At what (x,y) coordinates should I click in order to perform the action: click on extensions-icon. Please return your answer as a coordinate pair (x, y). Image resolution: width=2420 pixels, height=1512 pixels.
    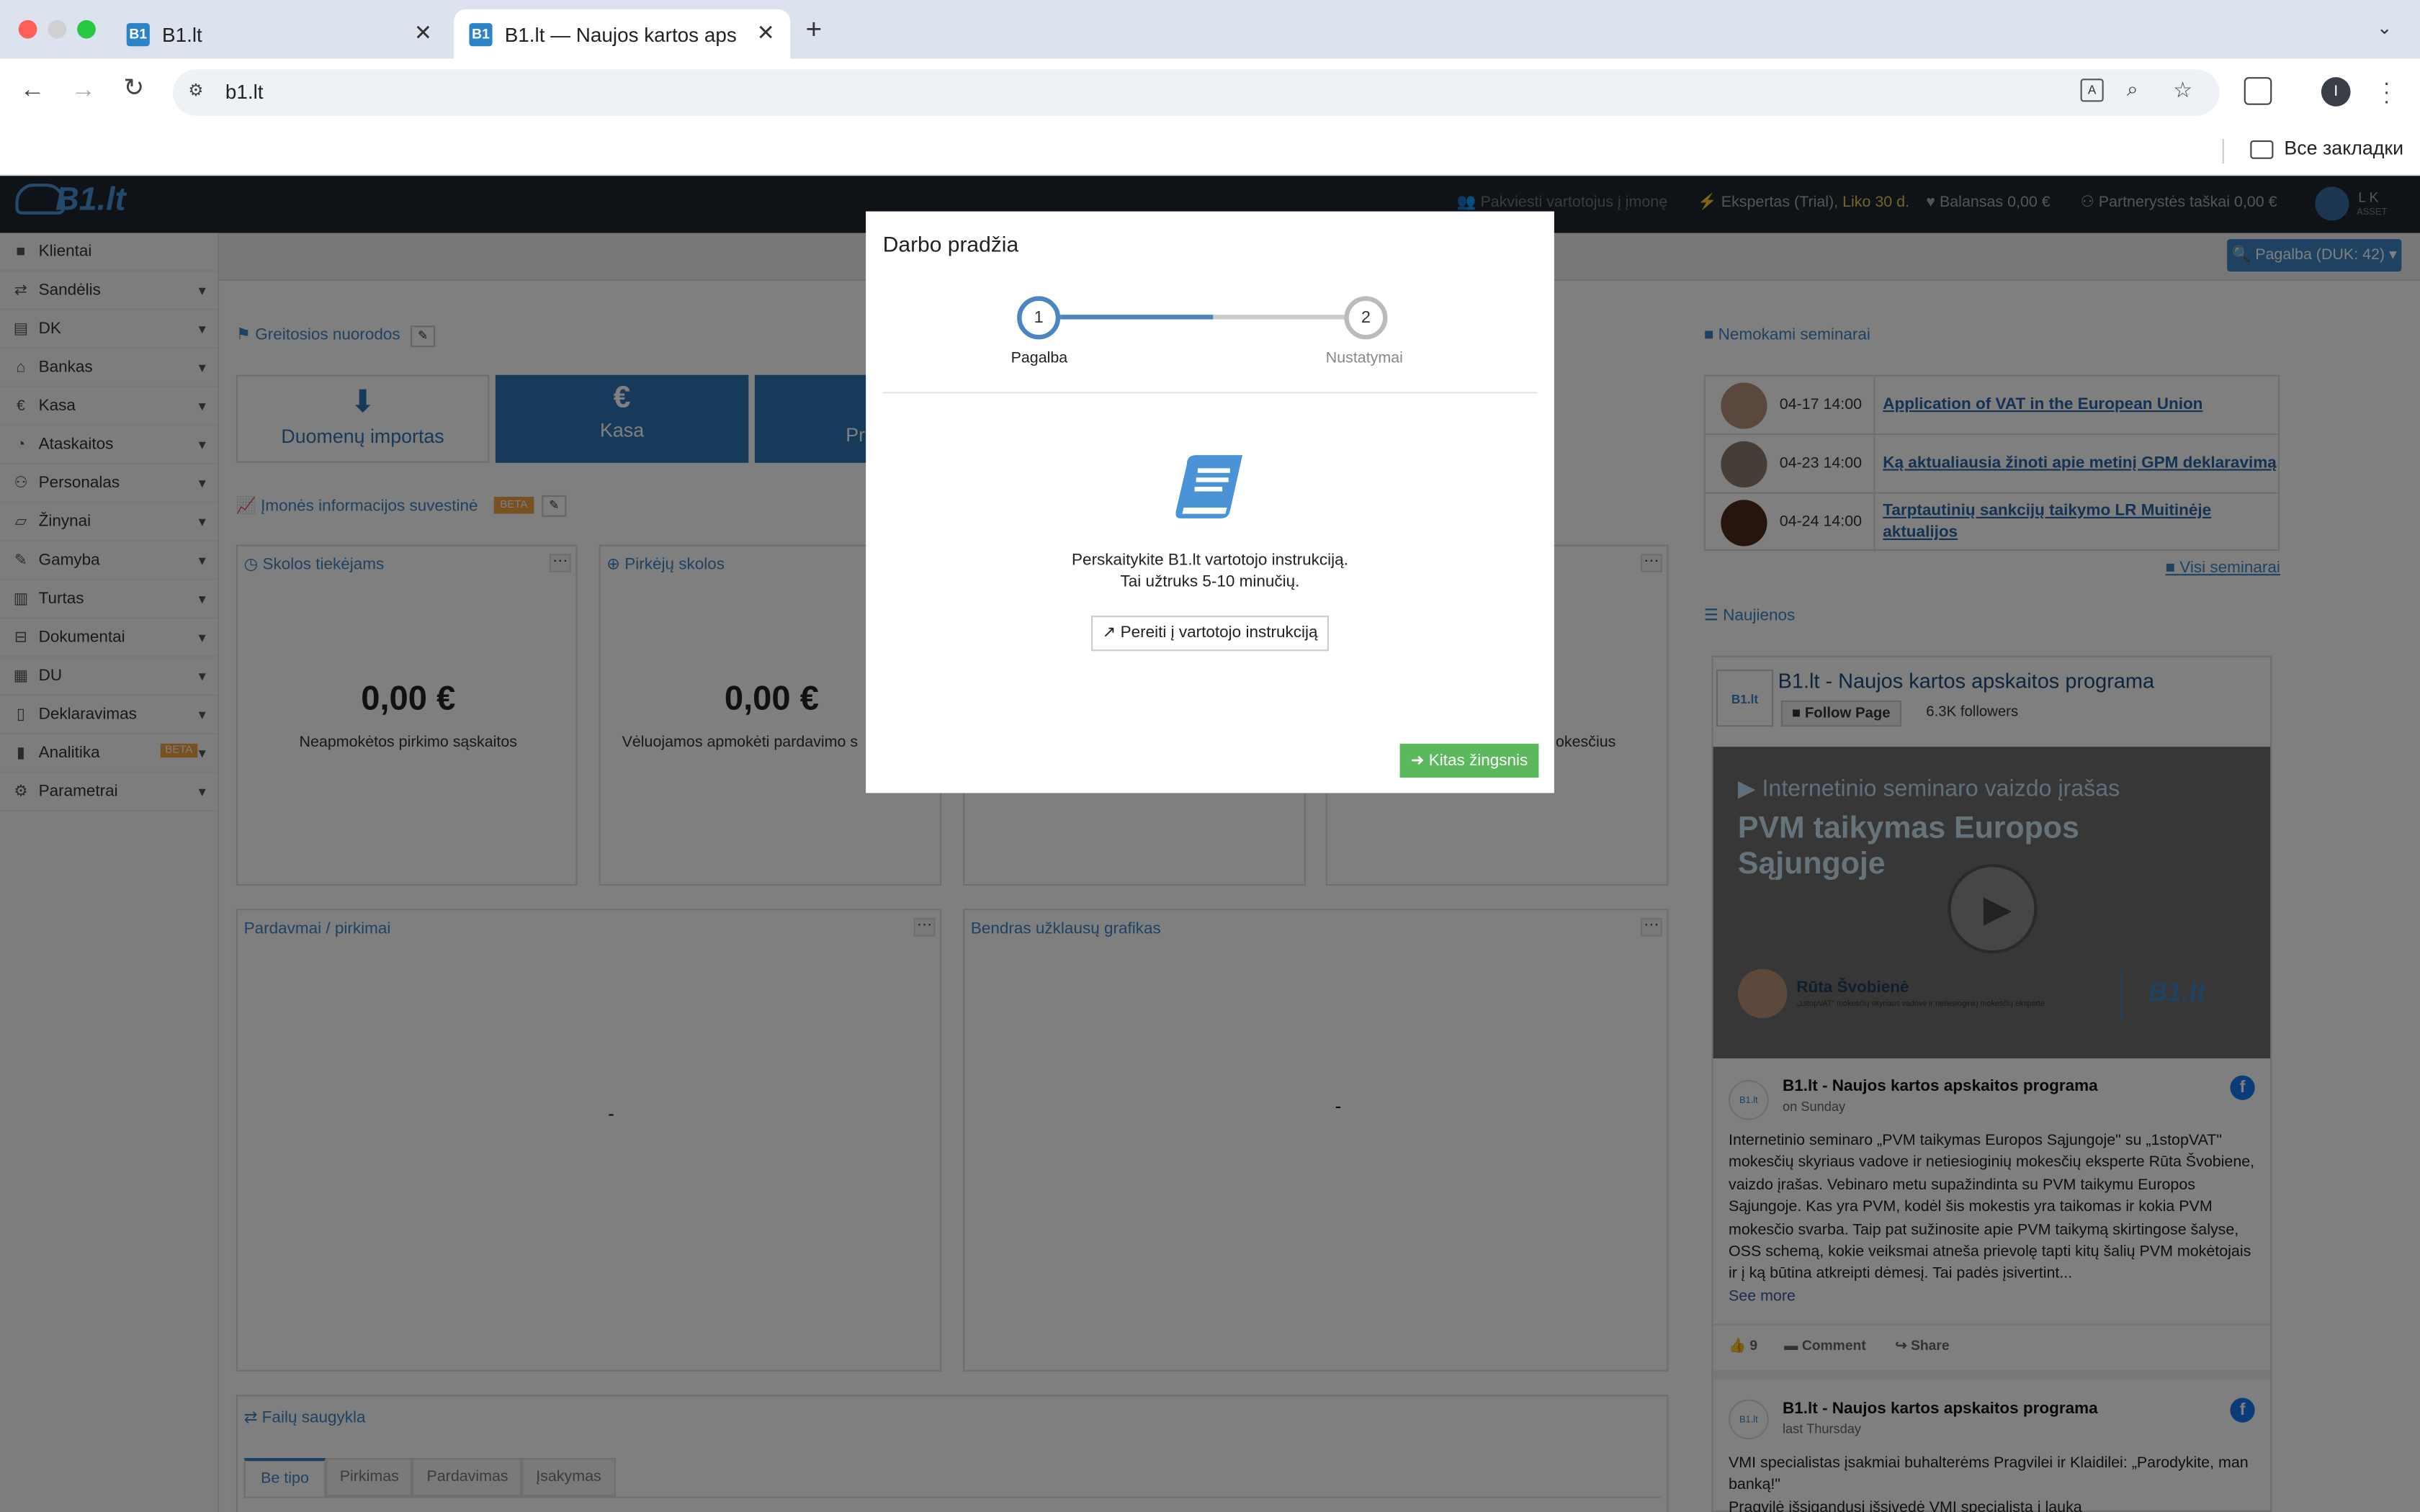
    Looking at the image, I should click on (2258, 91).